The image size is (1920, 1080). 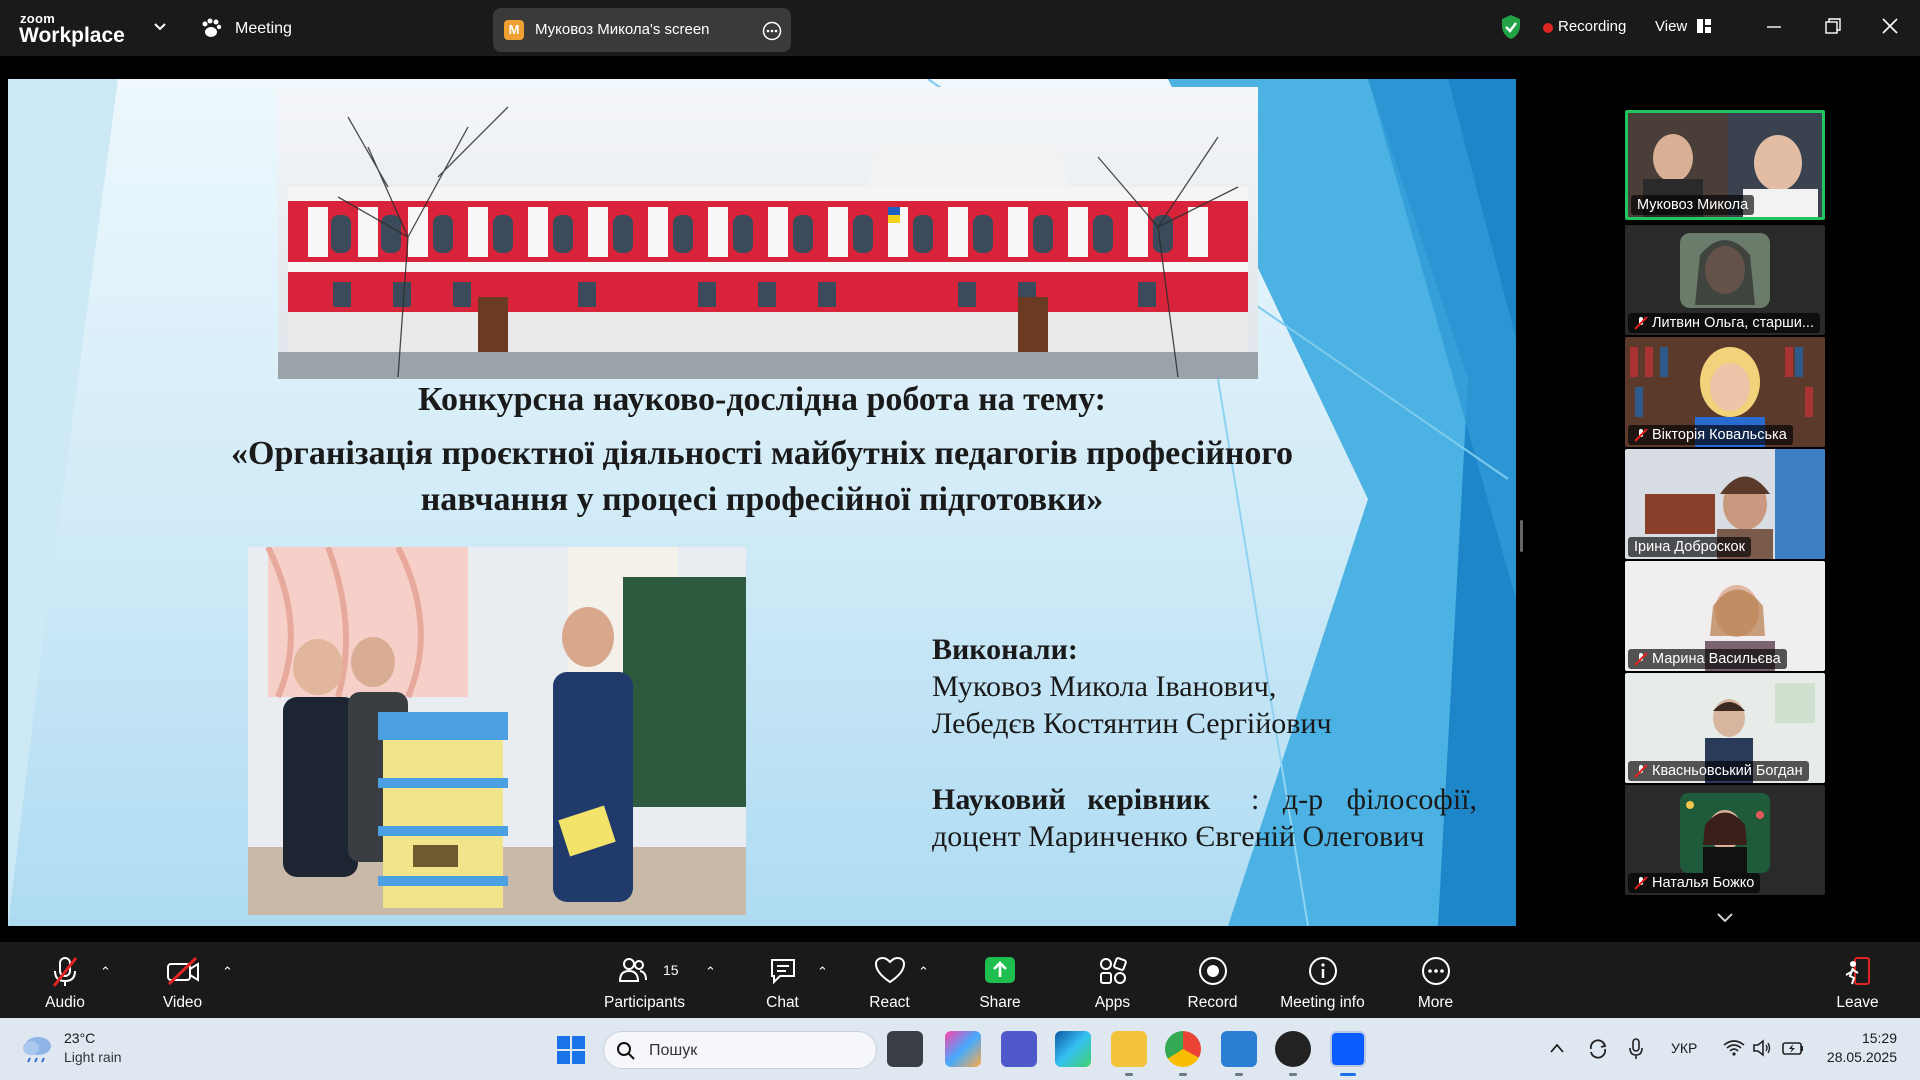 What do you see at coordinates (626, 1051) in the screenshot?
I see `search-icon` at bounding box center [626, 1051].